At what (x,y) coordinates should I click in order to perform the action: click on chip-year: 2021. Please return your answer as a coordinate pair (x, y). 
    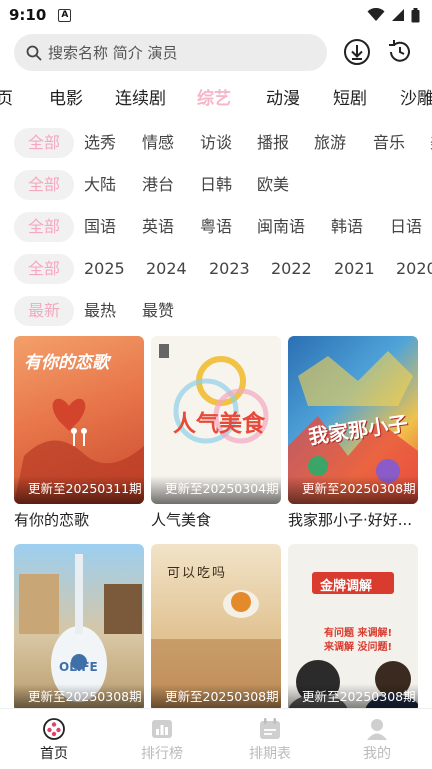
    Looking at the image, I should click on (354, 269).